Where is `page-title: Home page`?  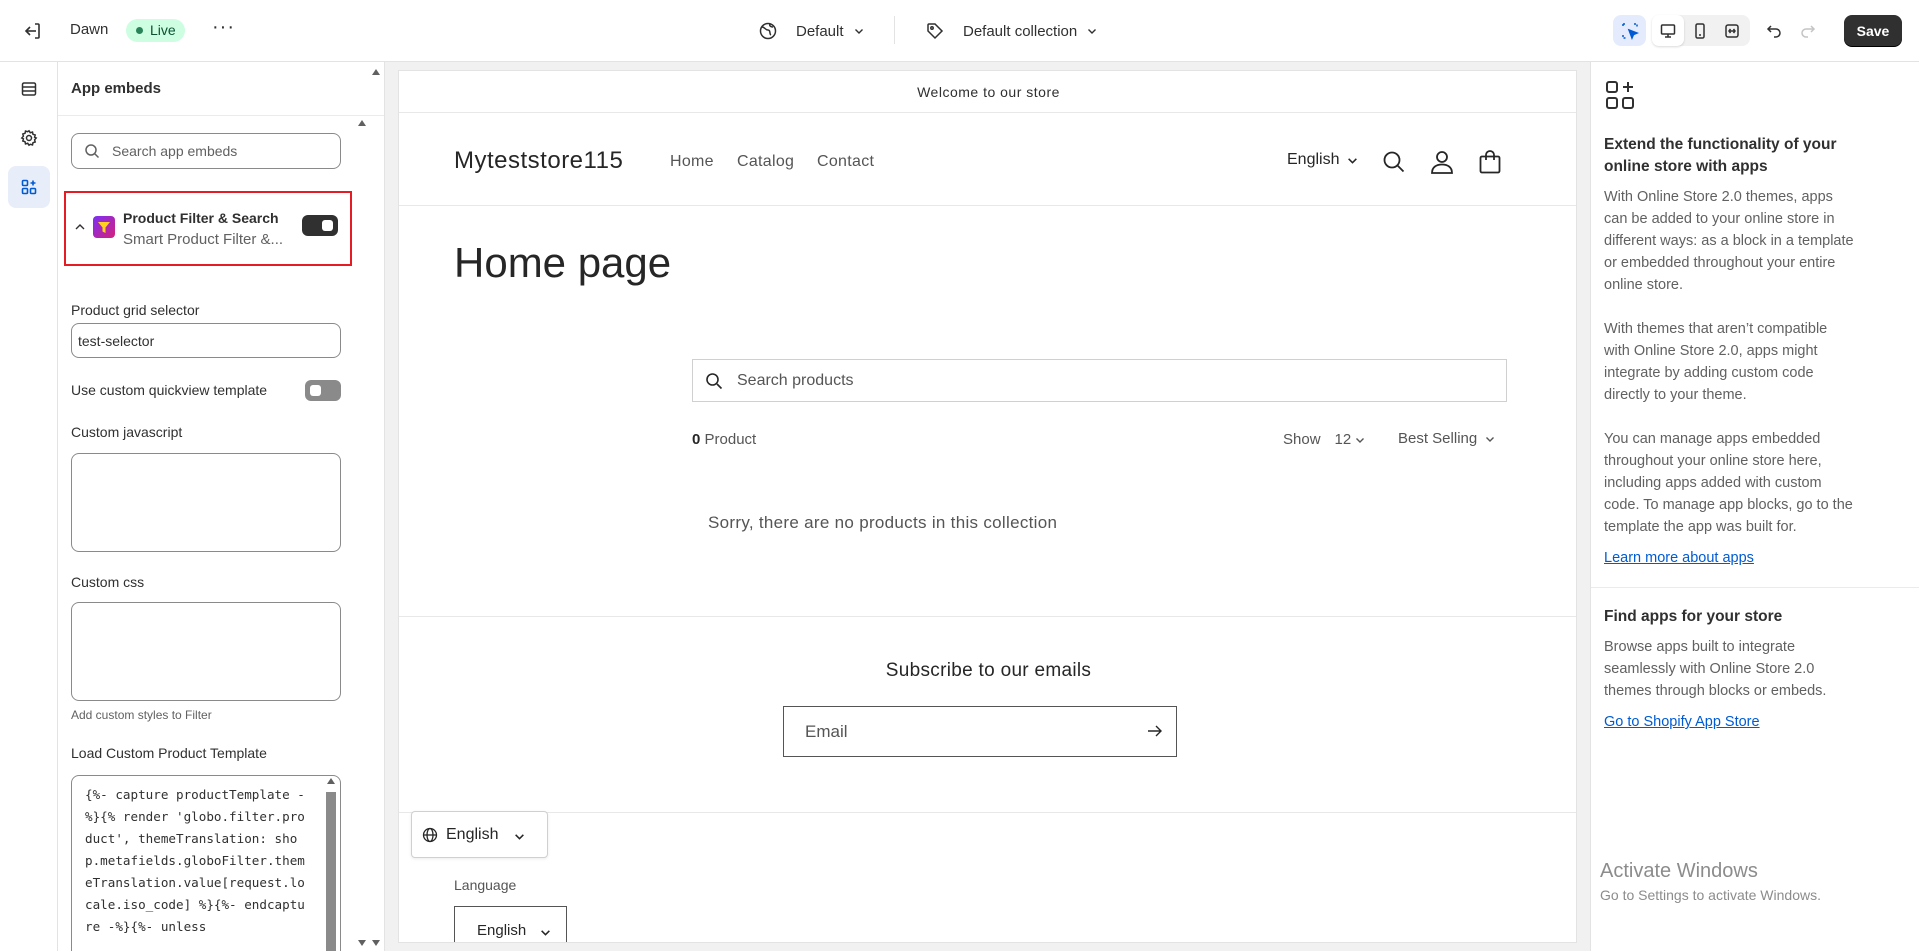 page-title: Home page is located at coordinates (563, 262).